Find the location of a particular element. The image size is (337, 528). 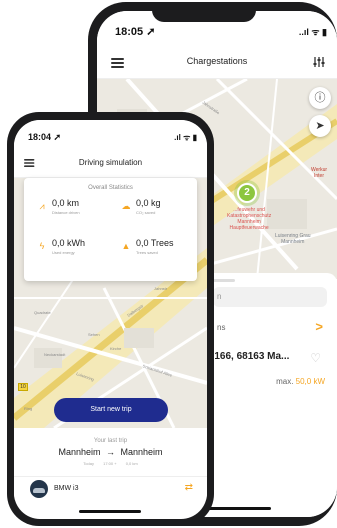

stat-label: Used energy is located at coordinates (63, 252).